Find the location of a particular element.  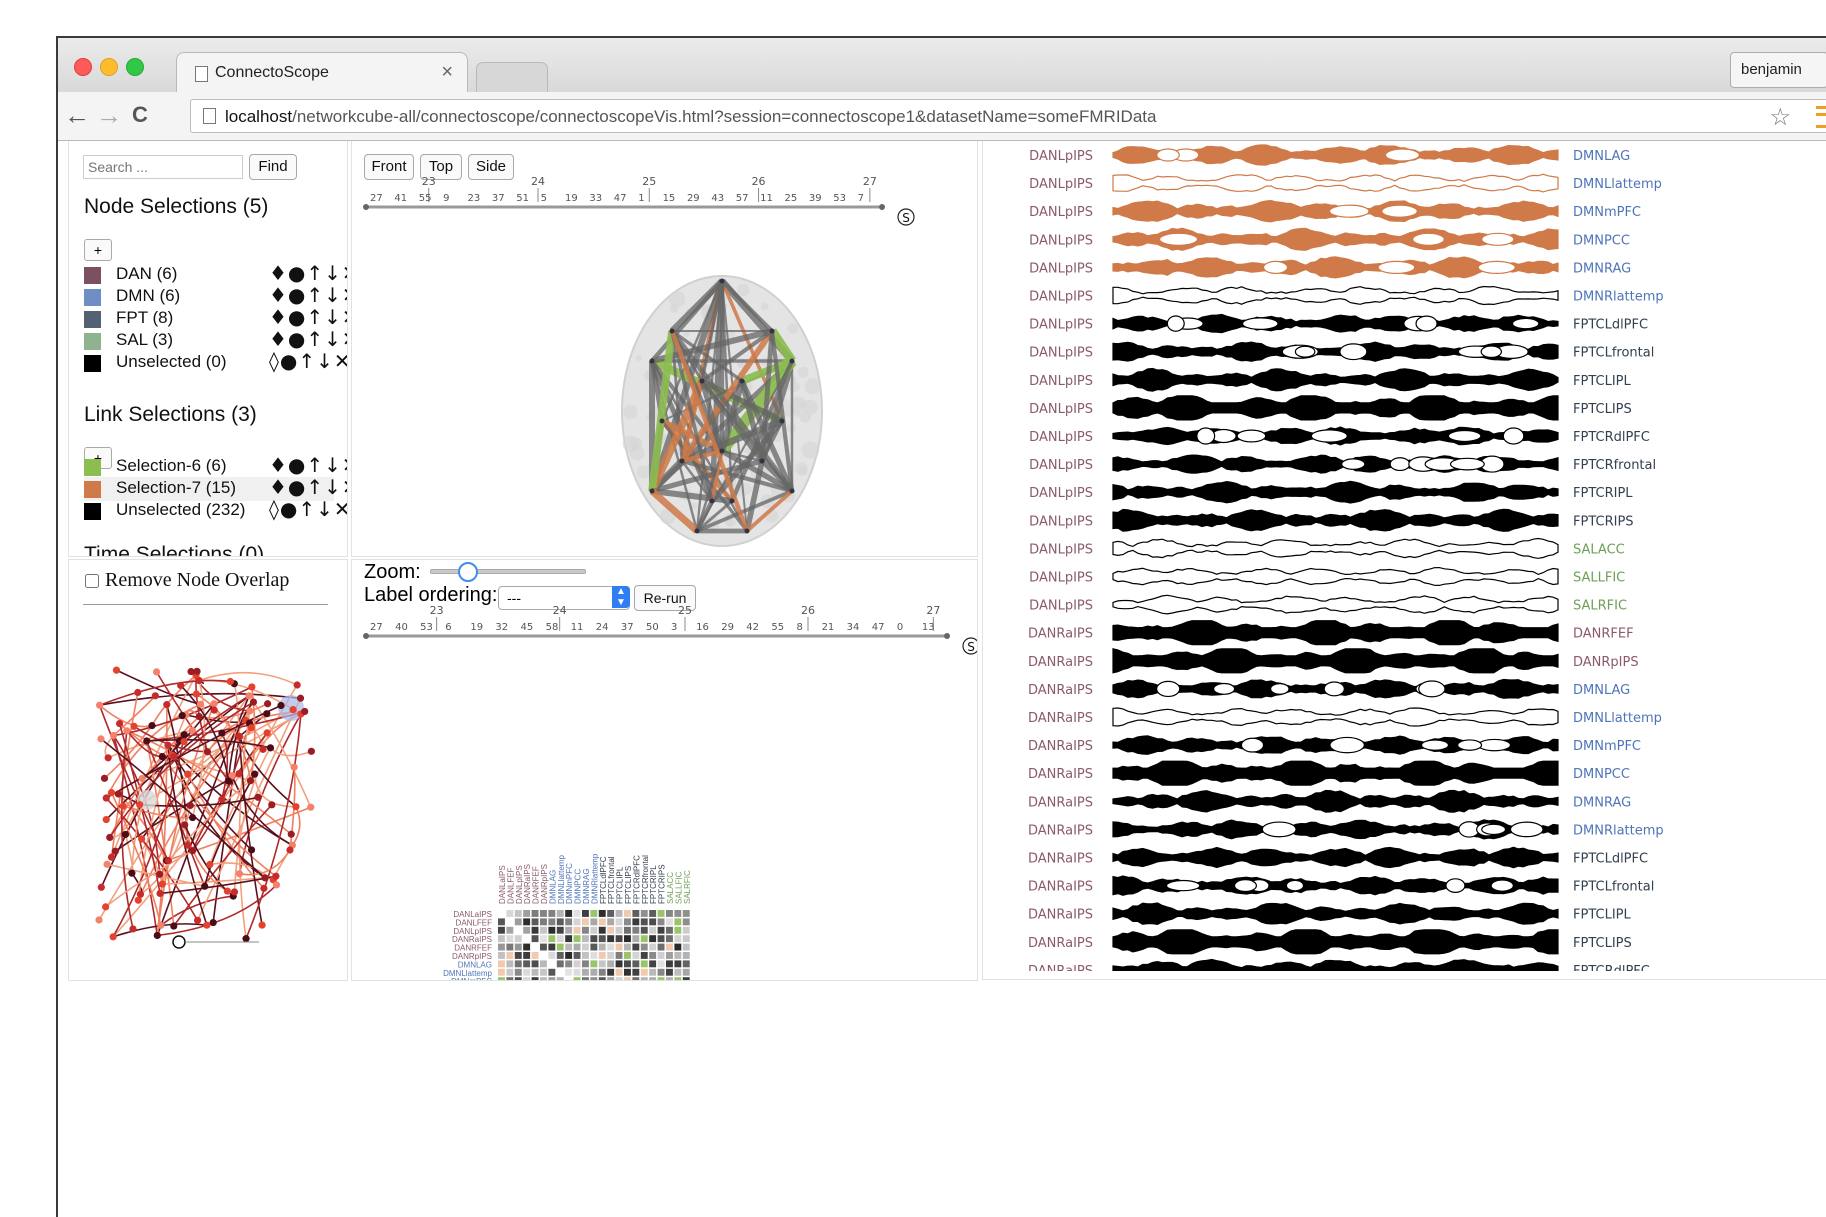

selection-action-icons: ♦●↑↓✕ is located at coordinates (308, 295).